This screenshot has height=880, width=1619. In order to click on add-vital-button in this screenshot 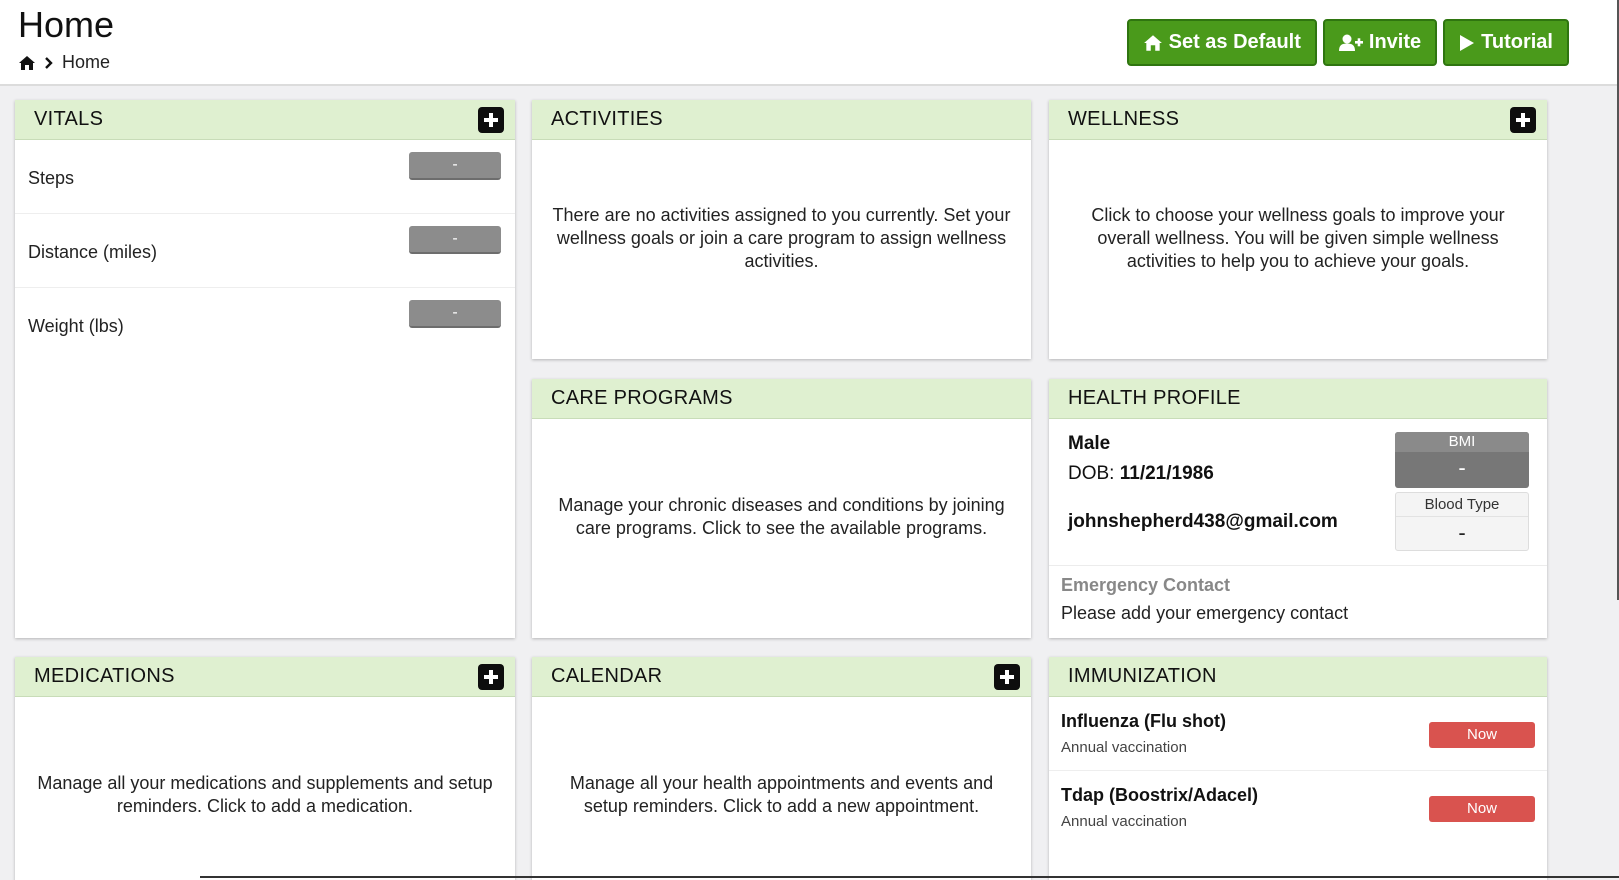, I will do `click(491, 119)`.